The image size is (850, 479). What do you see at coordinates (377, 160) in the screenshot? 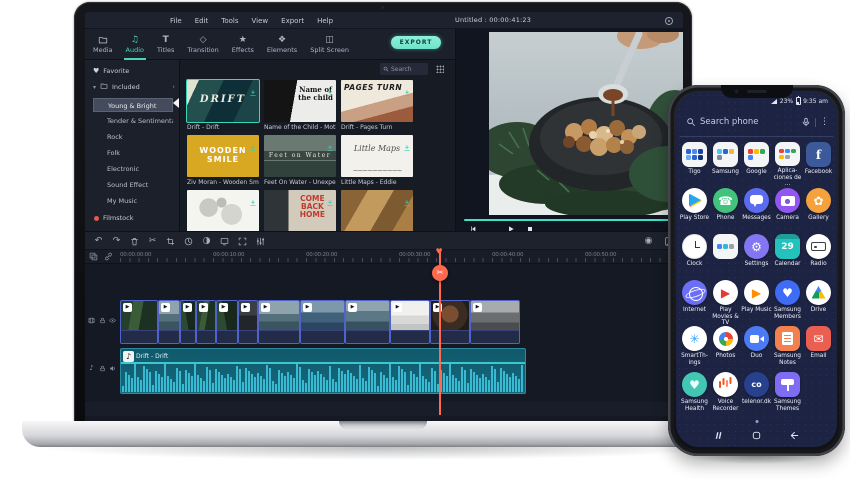
I see `media-item: Little Maps Little Maps - Eddie` at bounding box center [377, 160].